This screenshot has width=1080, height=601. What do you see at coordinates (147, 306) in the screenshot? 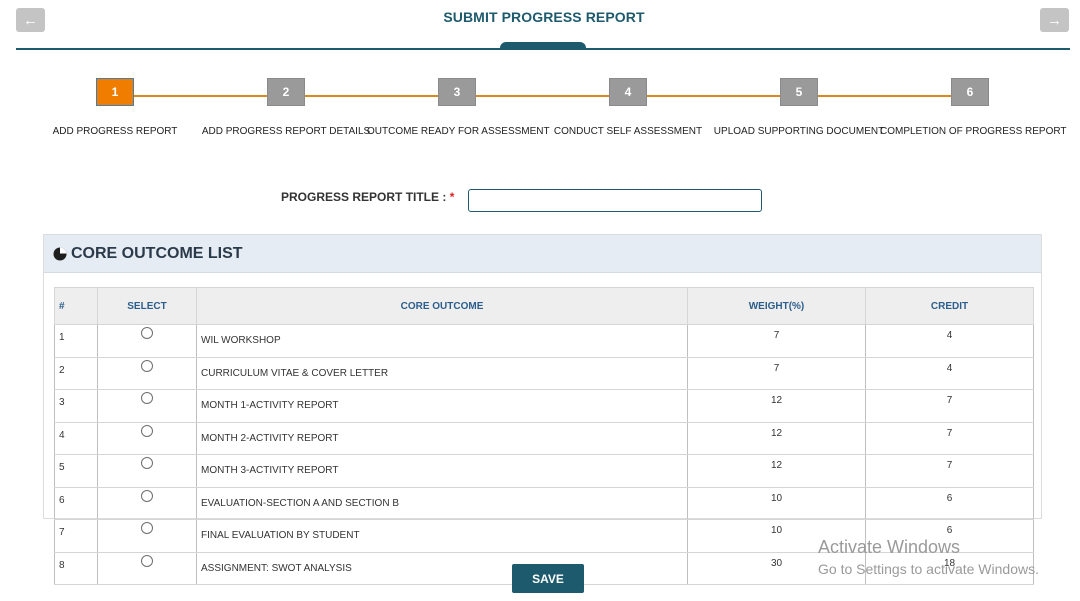
I see `col-header-select: SELECT` at bounding box center [147, 306].